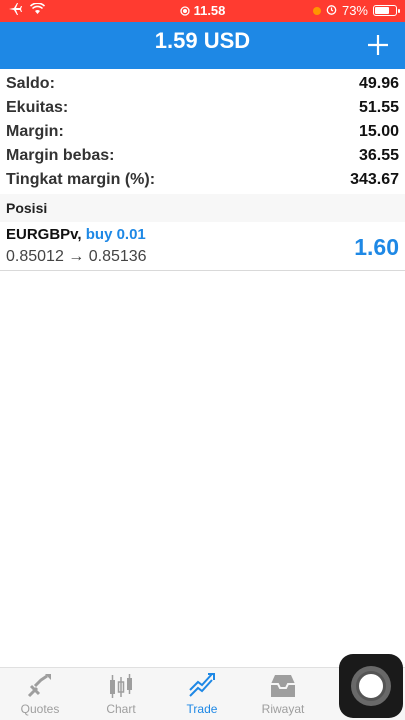 The width and height of the screenshot is (405, 720). Describe the element at coordinates (202, 208) in the screenshot. I see `positions-section-header: Posisi` at that location.